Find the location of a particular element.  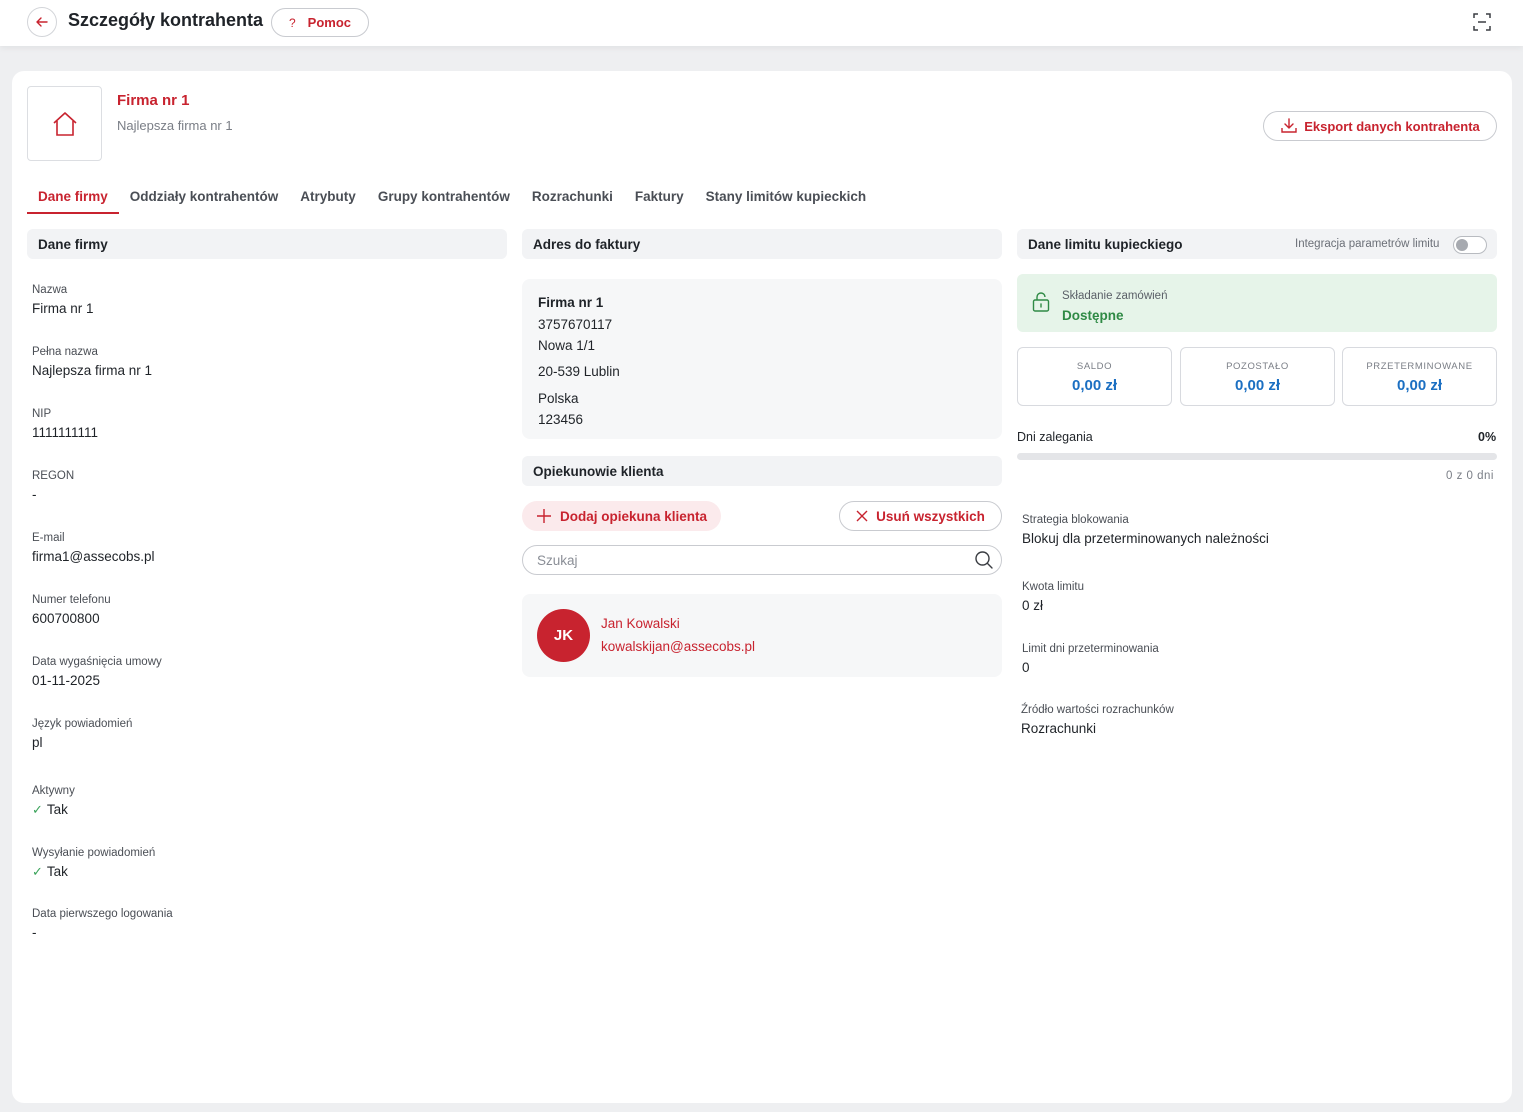

question-mark-icon: ? is located at coordinates (292, 22).